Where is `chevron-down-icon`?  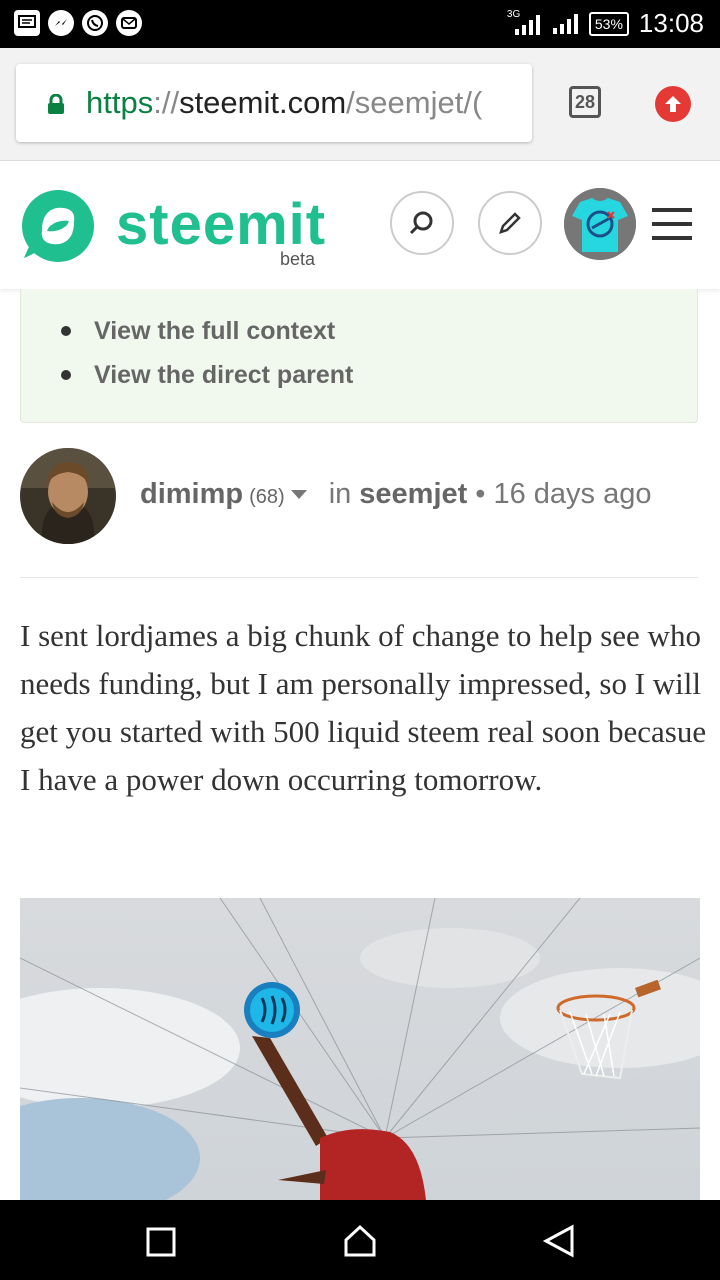
chevron-down-icon is located at coordinates (298, 494).